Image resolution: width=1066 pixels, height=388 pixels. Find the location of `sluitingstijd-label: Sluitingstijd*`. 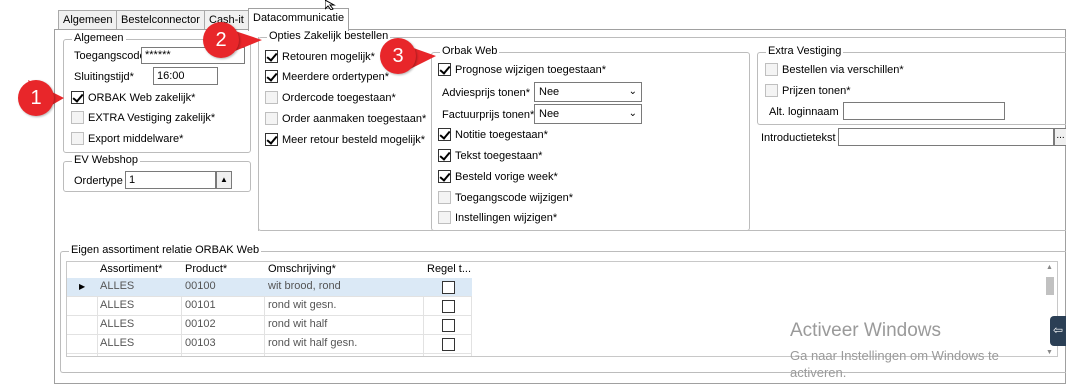

sluitingstijd-label: Sluitingstijd* is located at coordinates (104, 77).